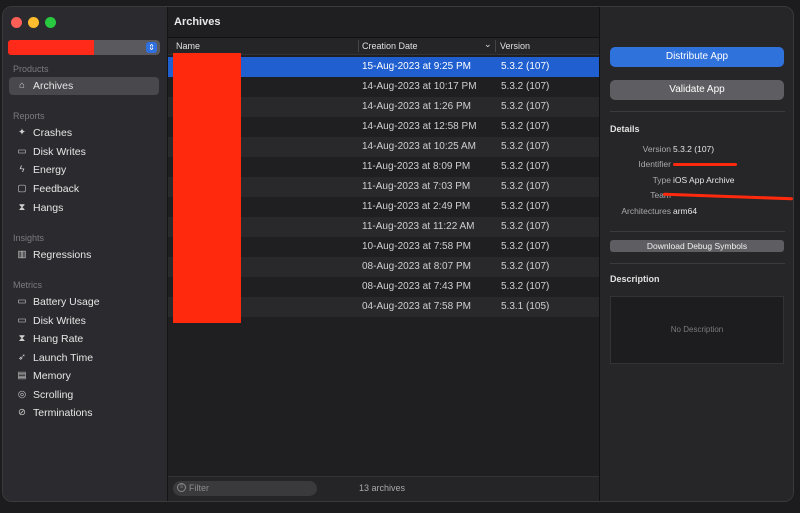 This screenshot has height=513, width=800. What do you see at coordinates (654, 164) in the screenshot?
I see `detail-key: Identifier` at bounding box center [654, 164].